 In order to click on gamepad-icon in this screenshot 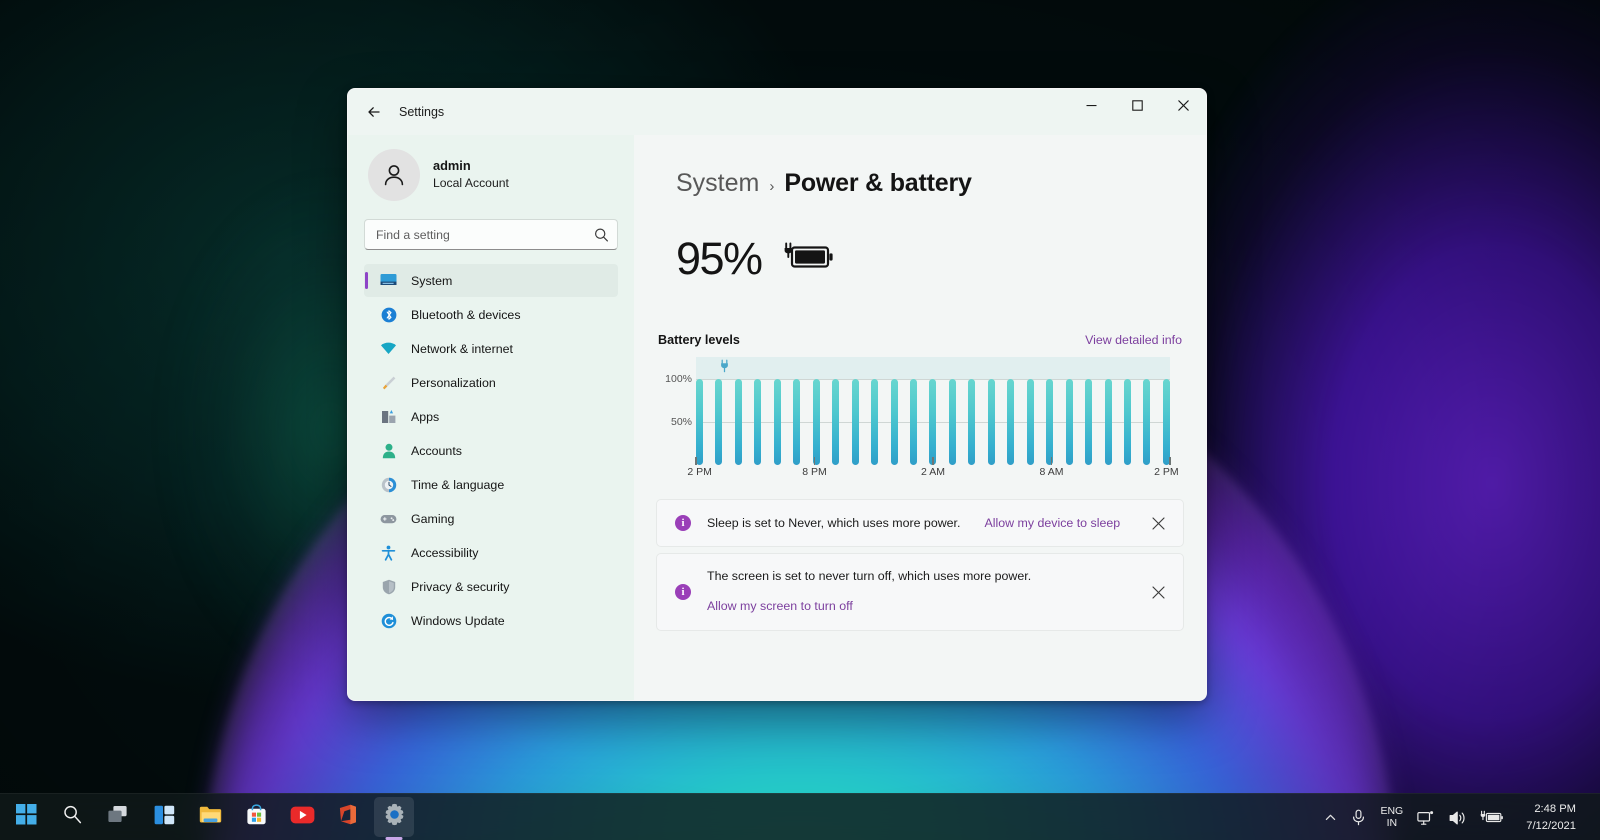, I will do `click(388, 518)`.